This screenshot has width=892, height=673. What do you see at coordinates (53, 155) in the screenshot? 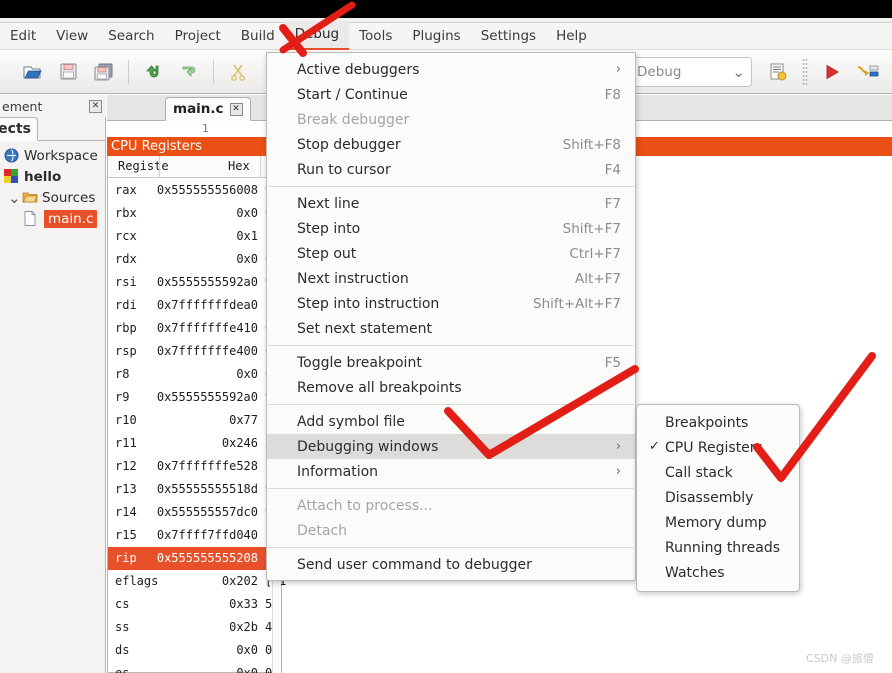
I see `tree-item-workspace: Workspace` at bounding box center [53, 155].